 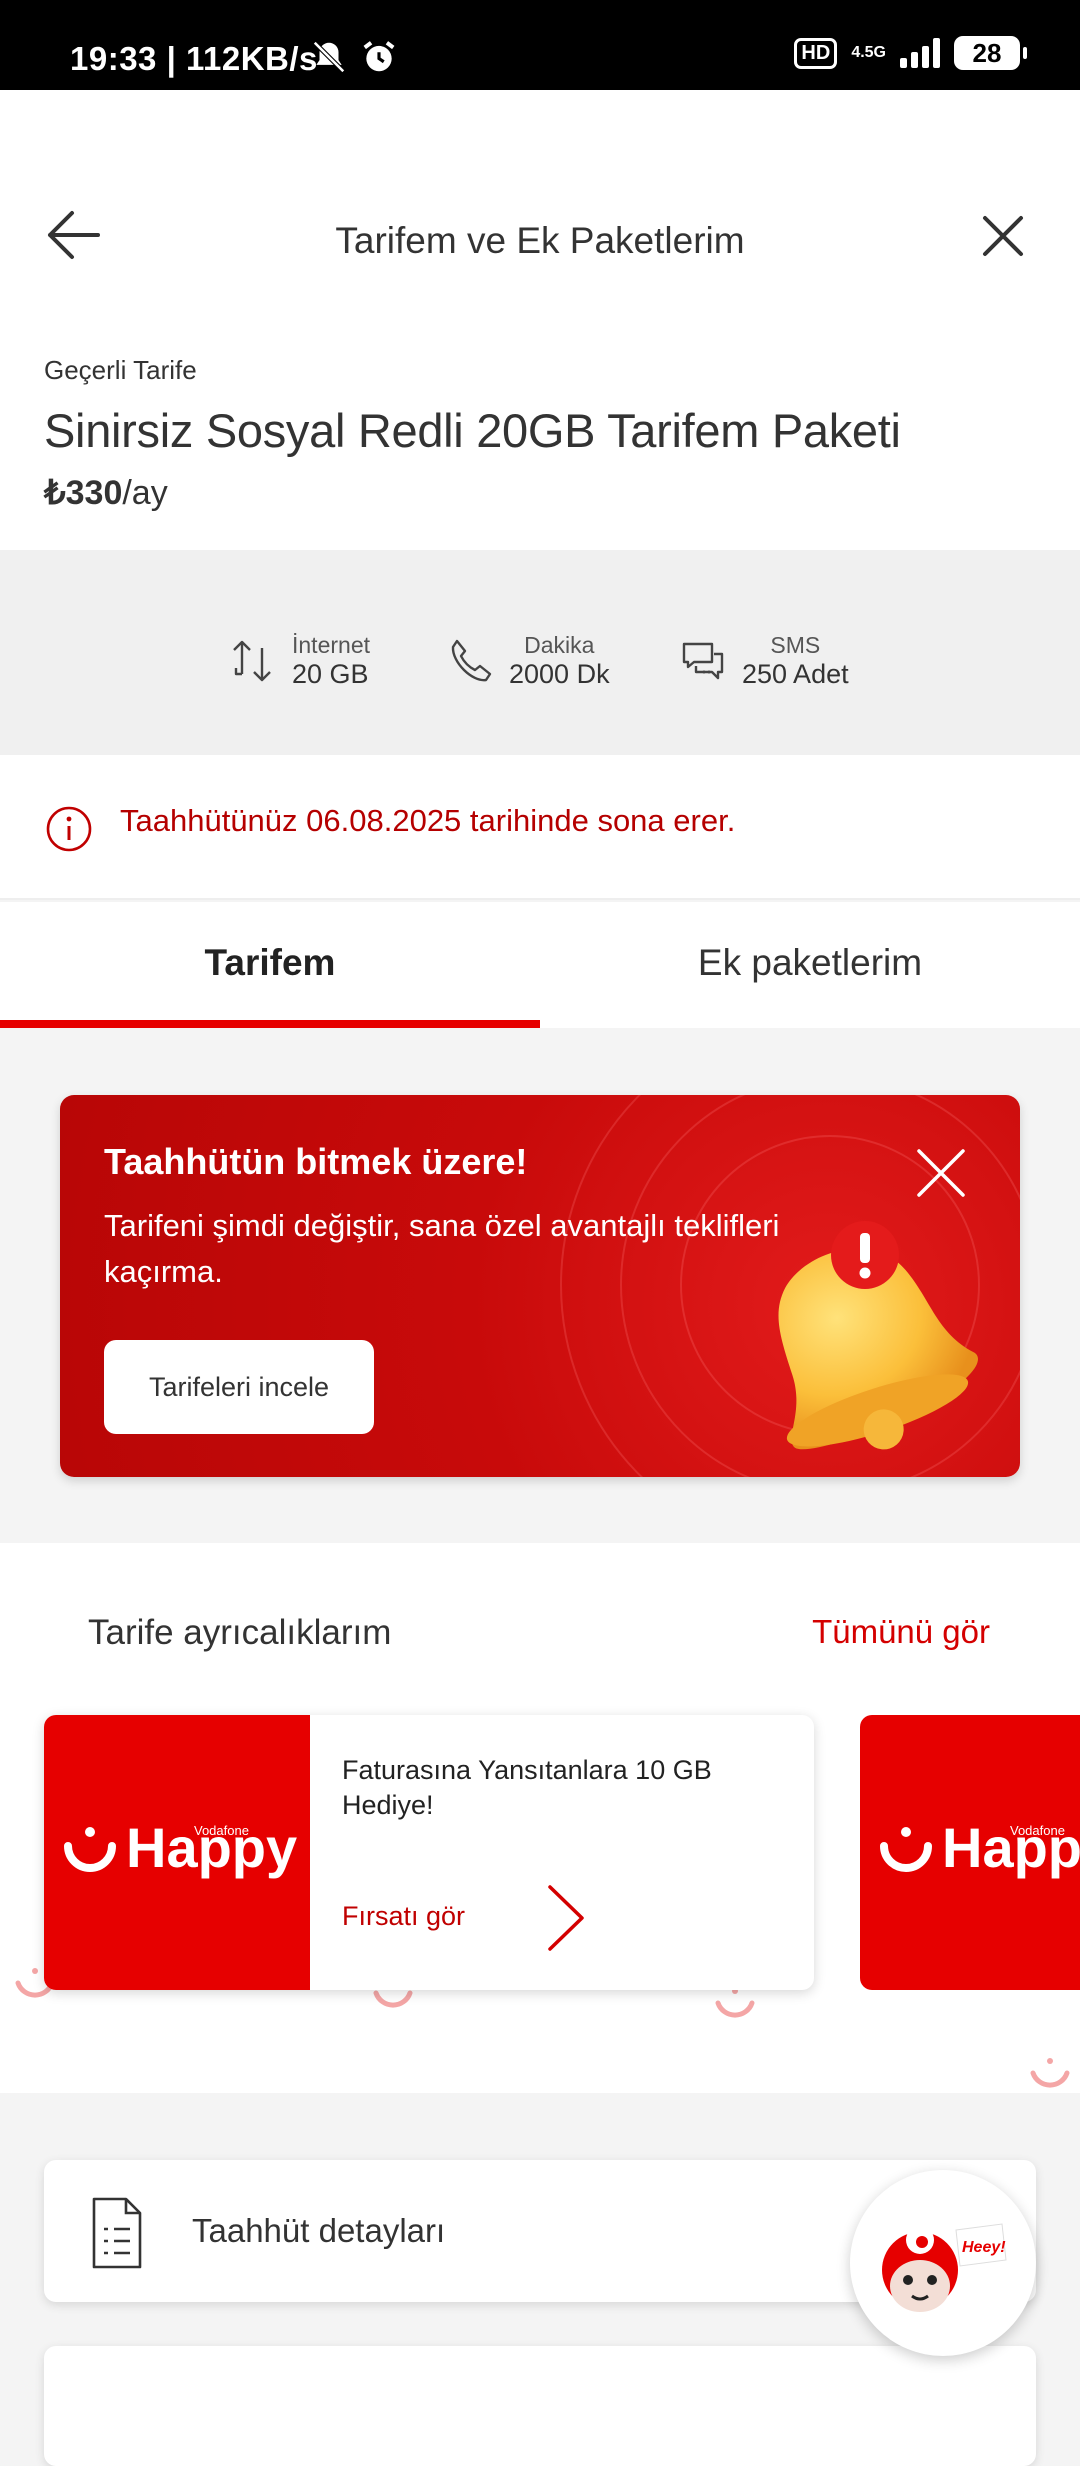 I want to click on assistant-chat-button: Heey!, so click(x=943, y=2263).